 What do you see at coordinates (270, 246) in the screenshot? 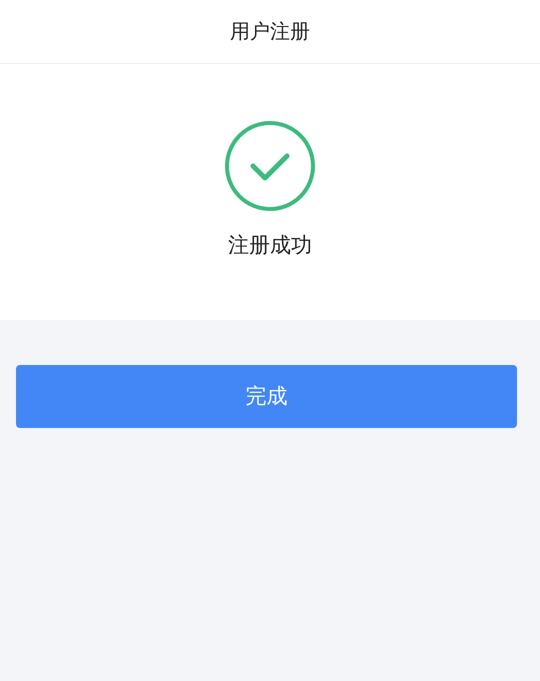
I see `result-message: 注册成功` at bounding box center [270, 246].